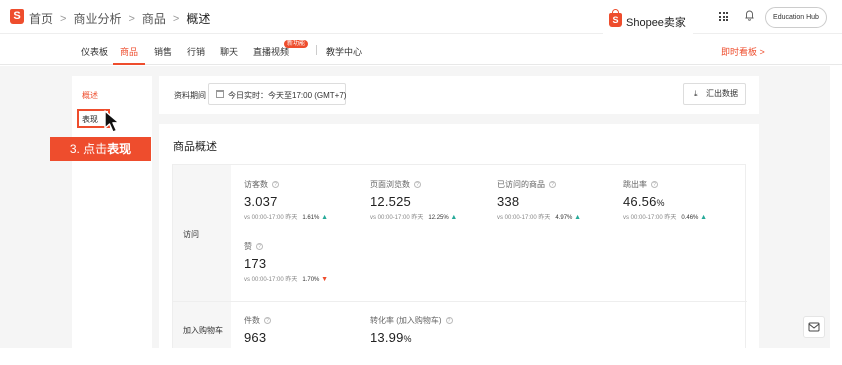 This screenshot has width=842, height=365. I want to click on tab-chat: 聊天, so click(229, 51).